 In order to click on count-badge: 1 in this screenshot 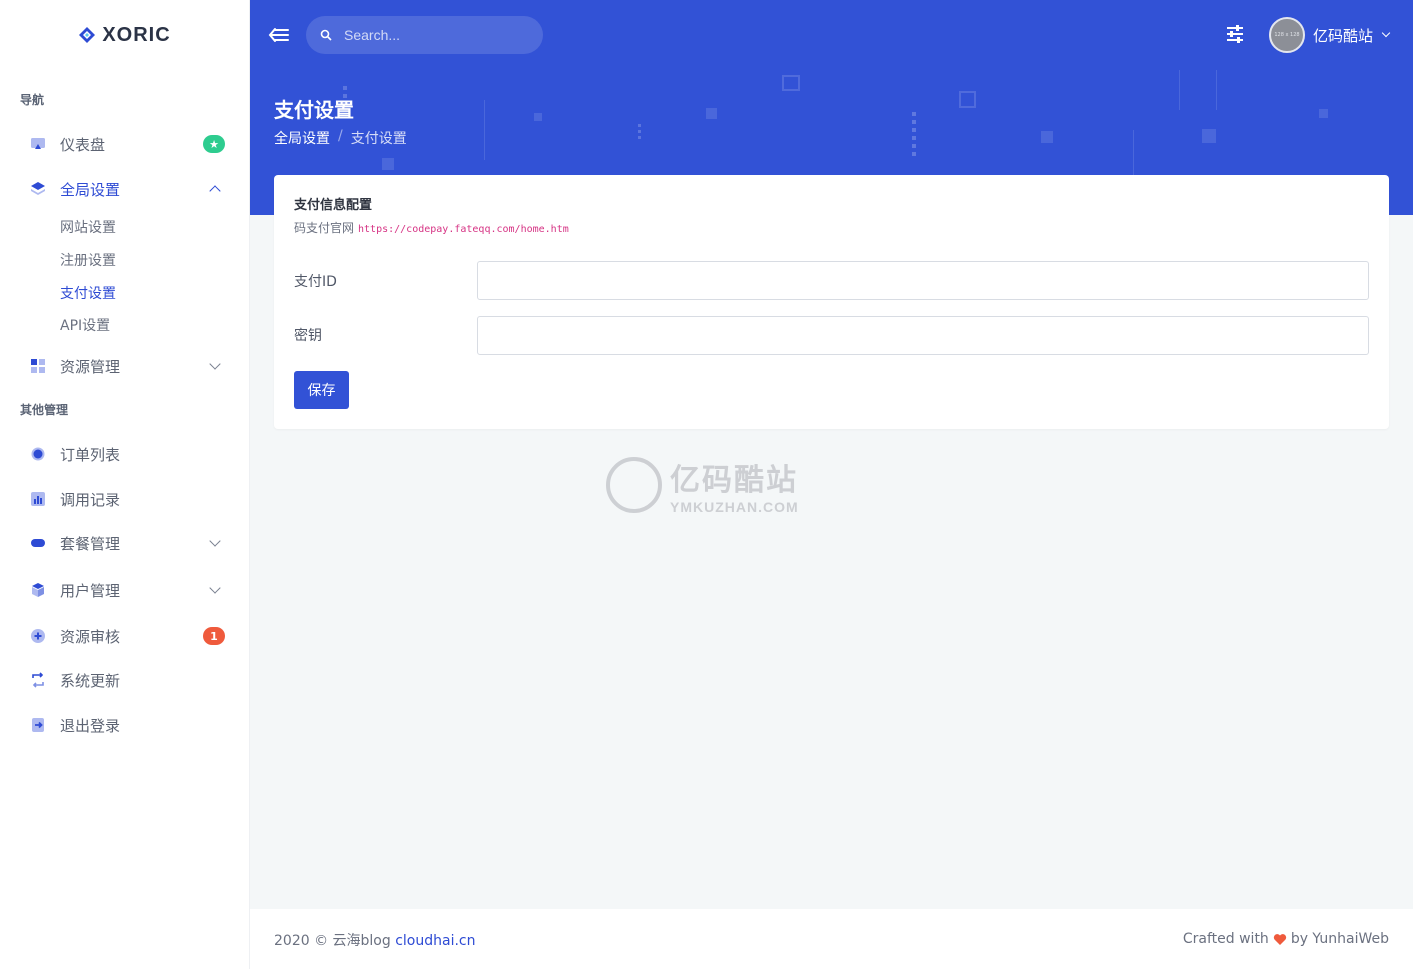, I will do `click(214, 636)`.